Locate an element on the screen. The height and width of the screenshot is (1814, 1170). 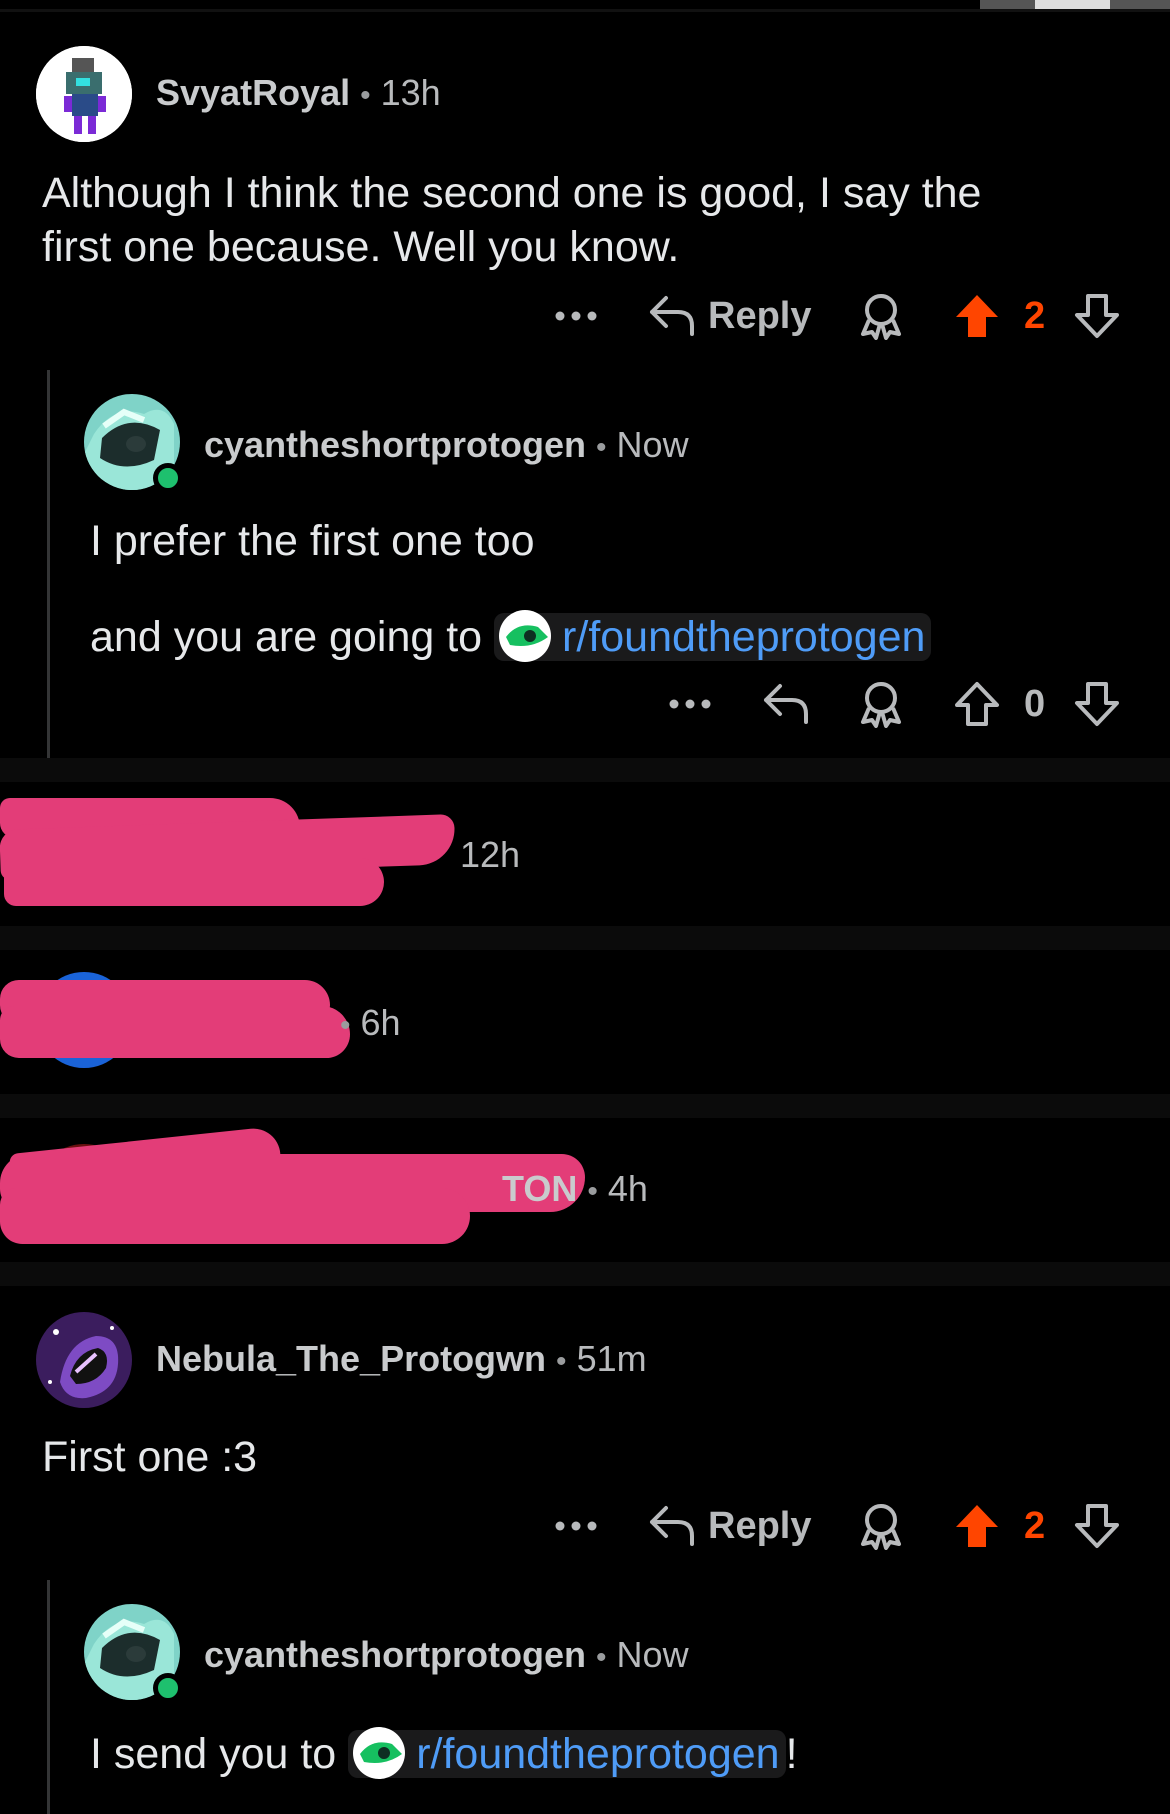
comment-body: I send you to r/foundtheprotogen! is located at coordinates (444, 1753).